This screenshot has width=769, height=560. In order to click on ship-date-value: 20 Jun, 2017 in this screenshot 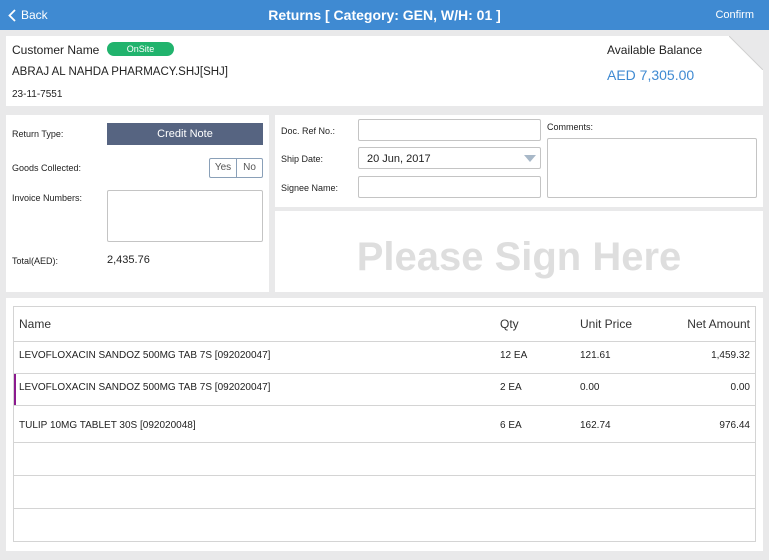, I will do `click(399, 159)`.